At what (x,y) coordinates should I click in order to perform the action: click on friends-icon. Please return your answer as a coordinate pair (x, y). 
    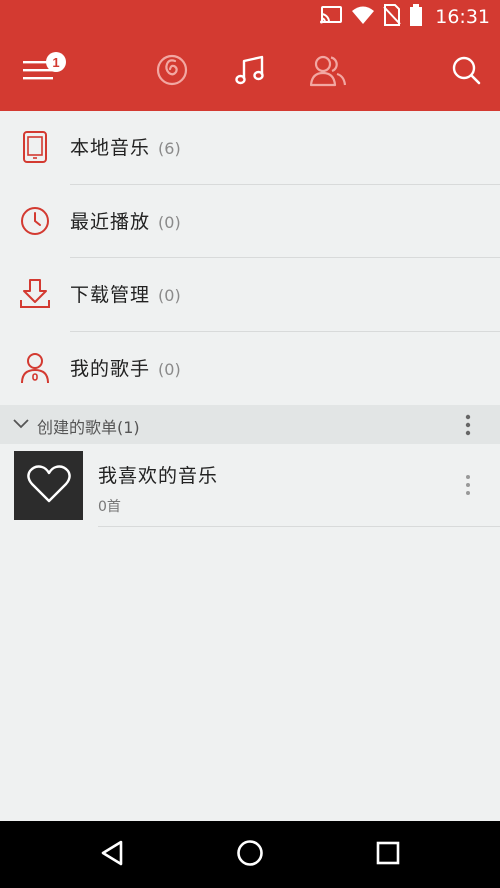
    Looking at the image, I should click on (328, 72).